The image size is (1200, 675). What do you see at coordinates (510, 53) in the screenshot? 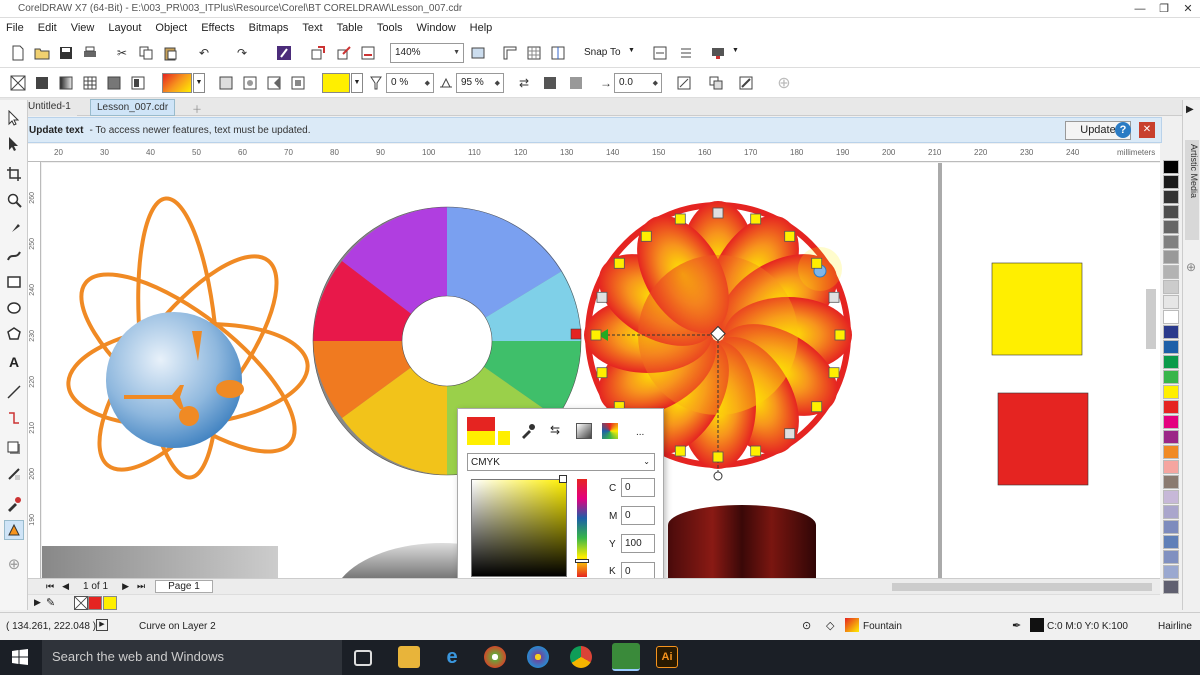
I see `show-rulers-icon` at bounding box center [510, 53].